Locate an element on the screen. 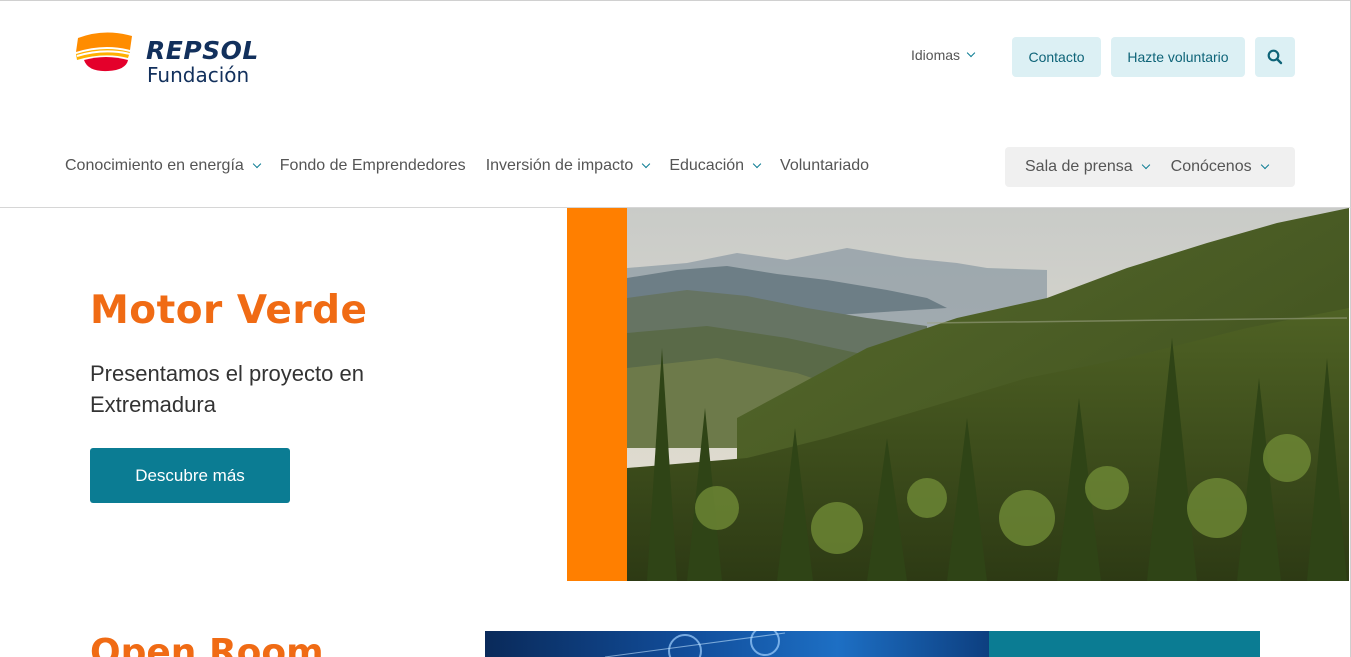  nav-item-label: Fondo de Emprendedores is located at coordinates (372, 165).